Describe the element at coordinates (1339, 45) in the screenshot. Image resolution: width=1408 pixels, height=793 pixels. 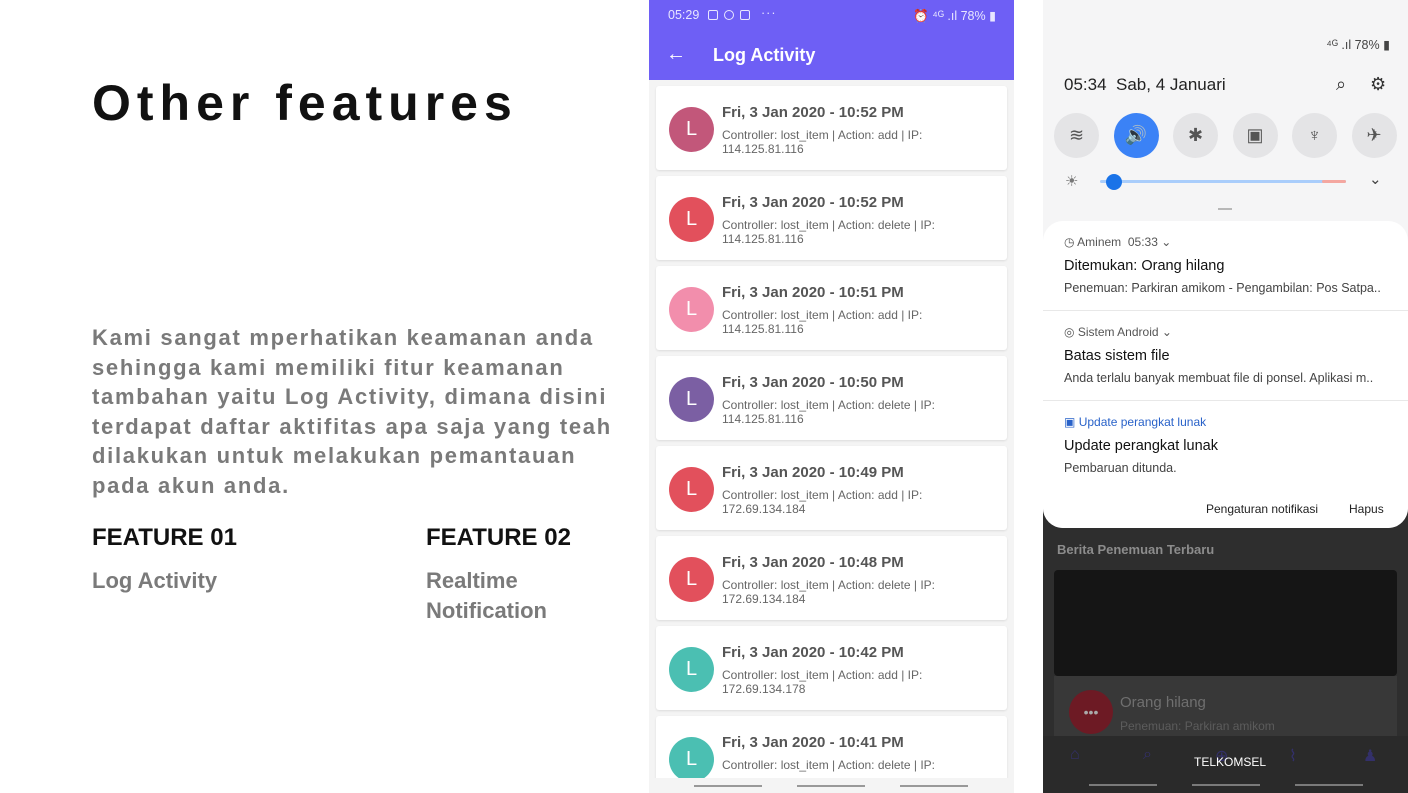
I see `signal-icon: ⁴ᴳ .ıl` at that location.